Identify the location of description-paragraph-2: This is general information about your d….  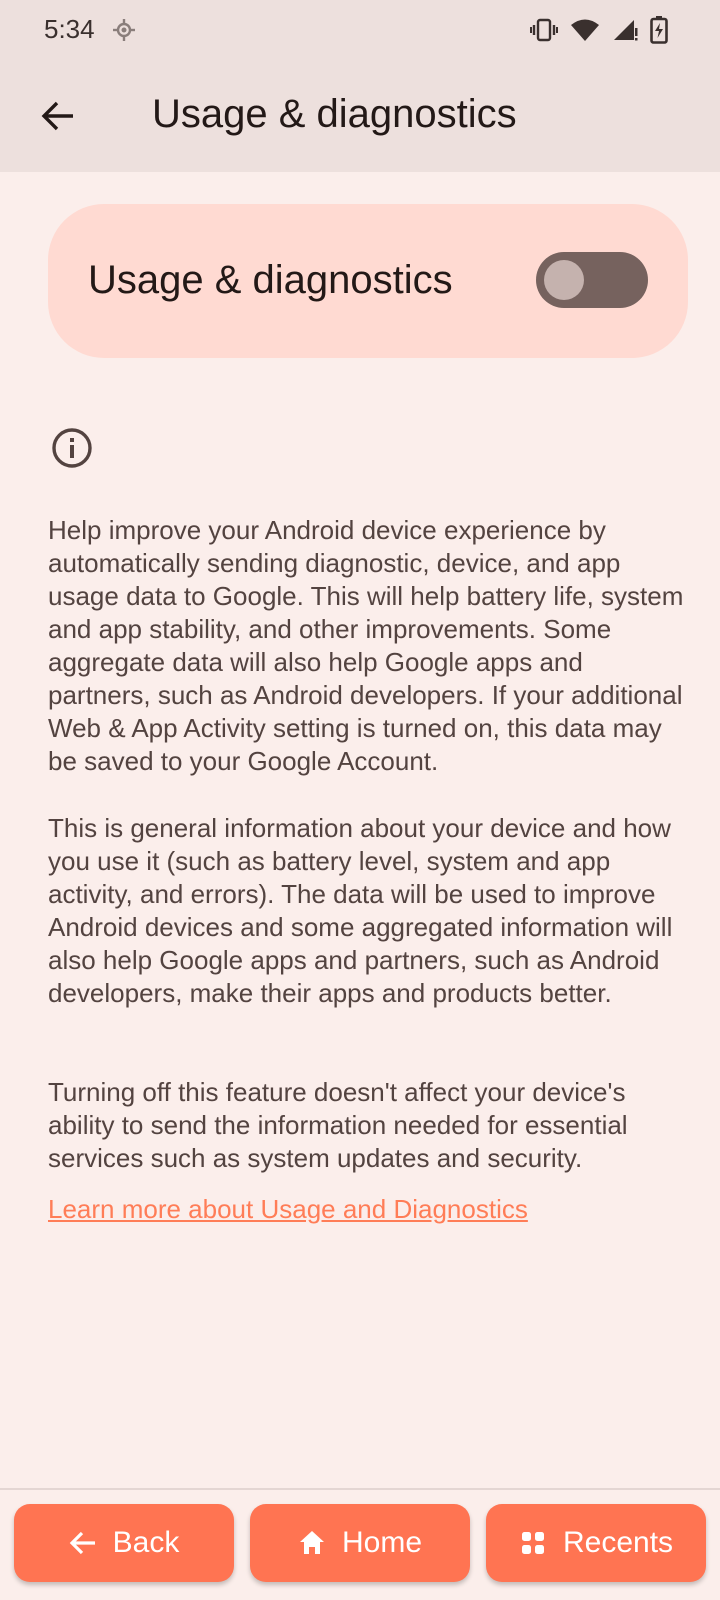
(360, 910).